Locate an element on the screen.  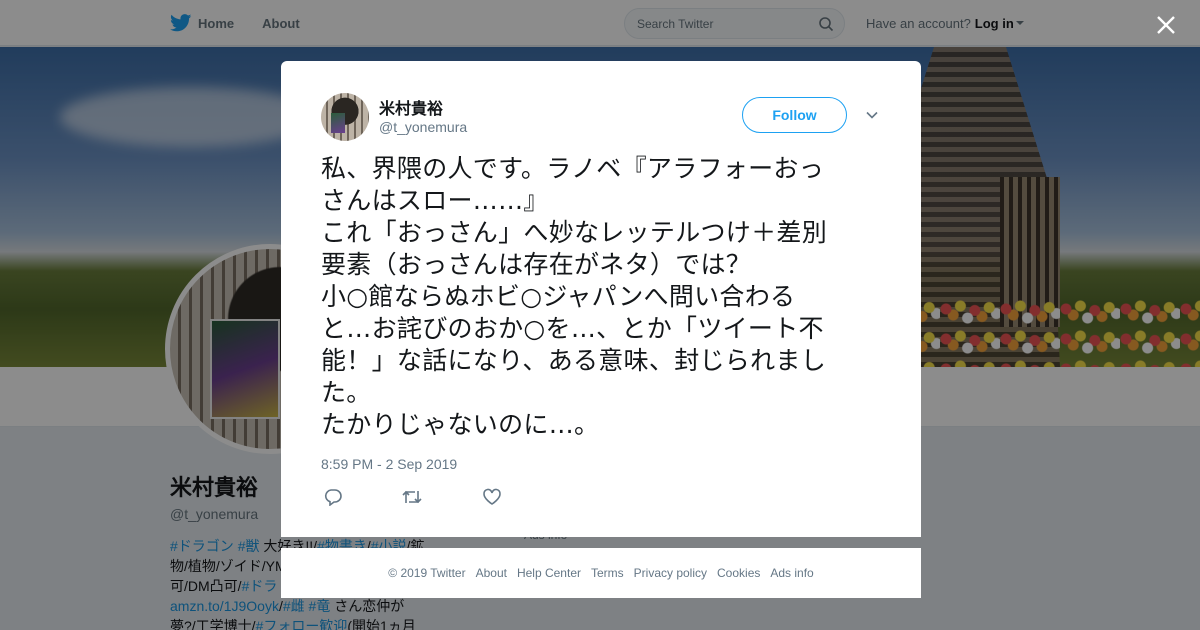
footer-help-center-link: Help Center is located at coordinates (549, 573).